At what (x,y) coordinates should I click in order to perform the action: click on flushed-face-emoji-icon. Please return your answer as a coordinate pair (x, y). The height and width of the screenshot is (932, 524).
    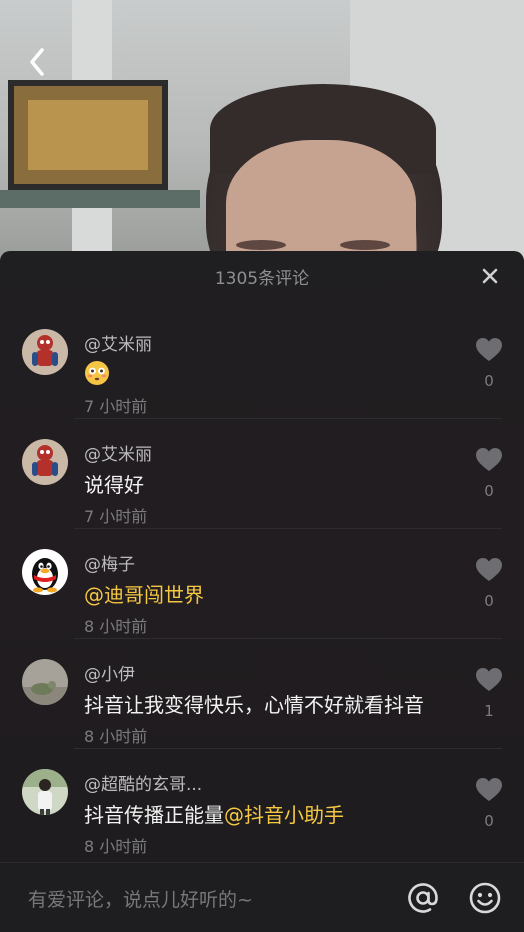
    Looking at the image, I should click on (97, 372).